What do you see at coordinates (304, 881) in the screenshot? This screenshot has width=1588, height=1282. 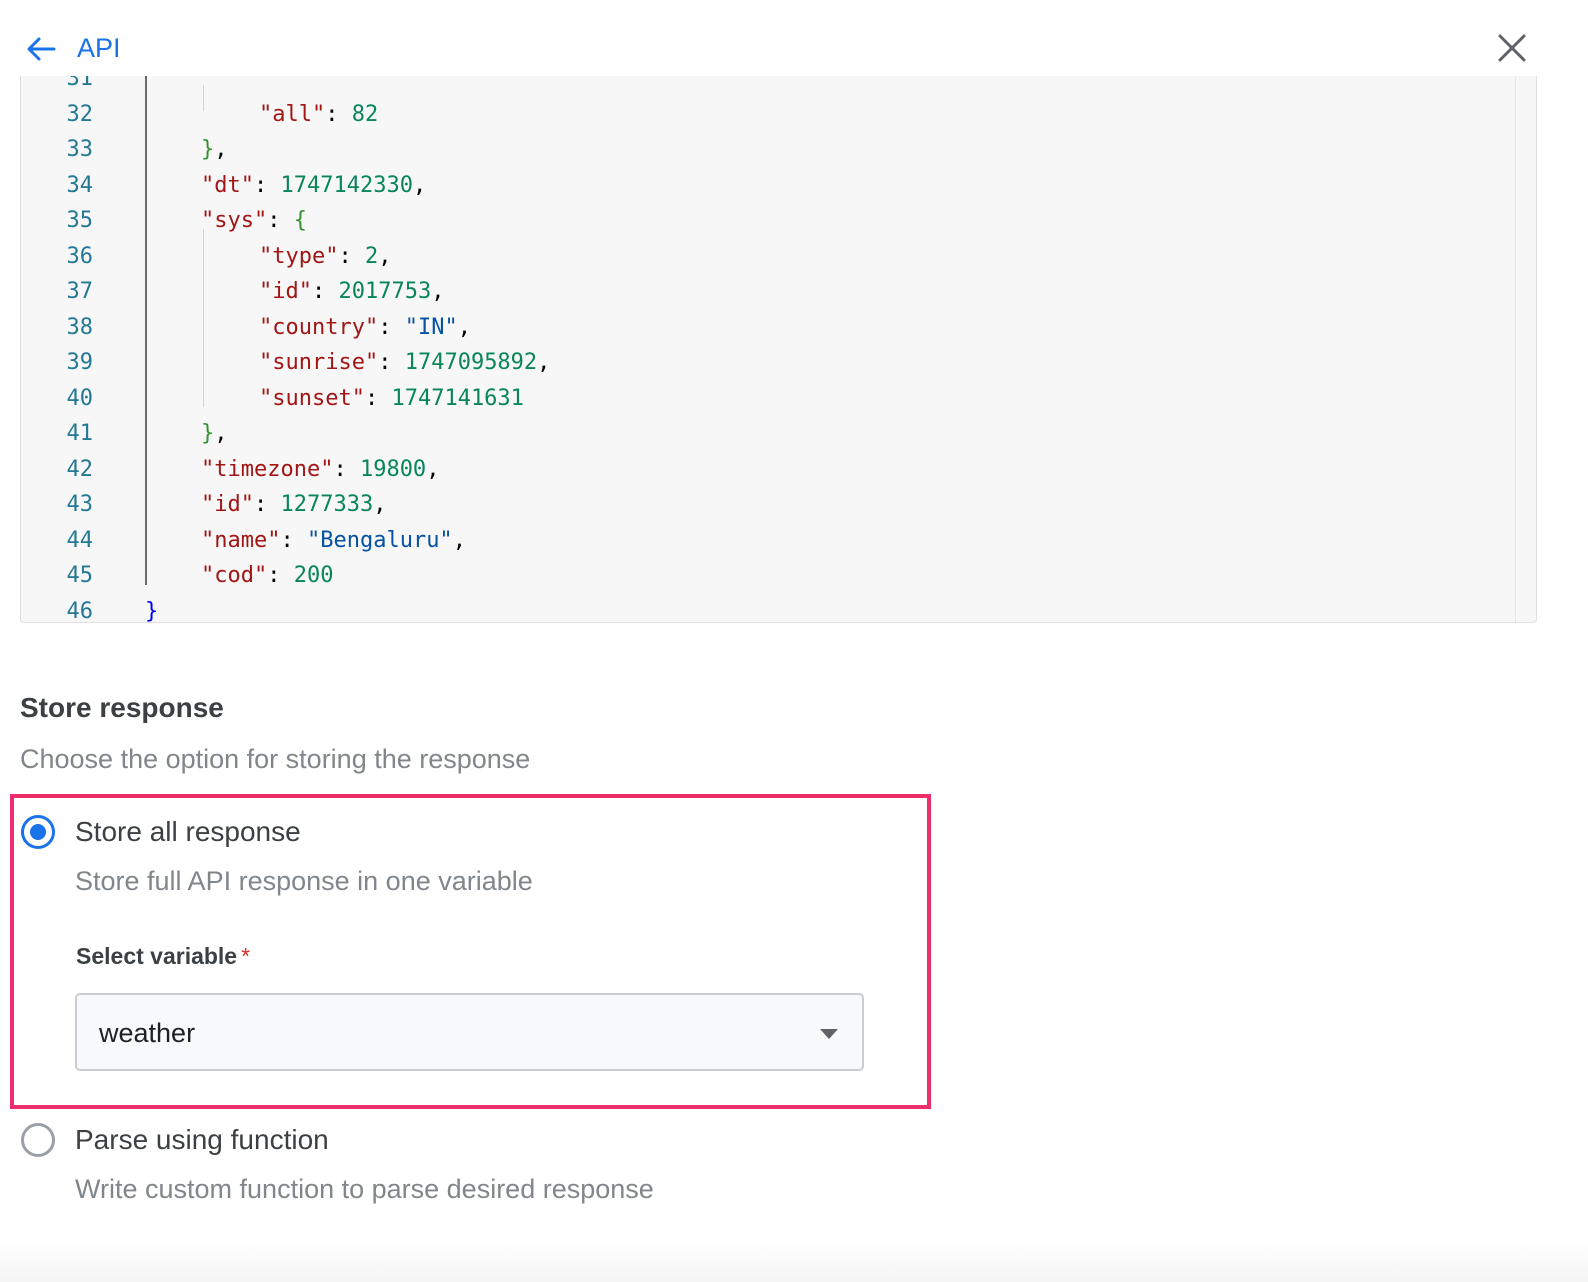 I see `store-all-description: Store full API response in one variable` at bounding box center [304, 881].